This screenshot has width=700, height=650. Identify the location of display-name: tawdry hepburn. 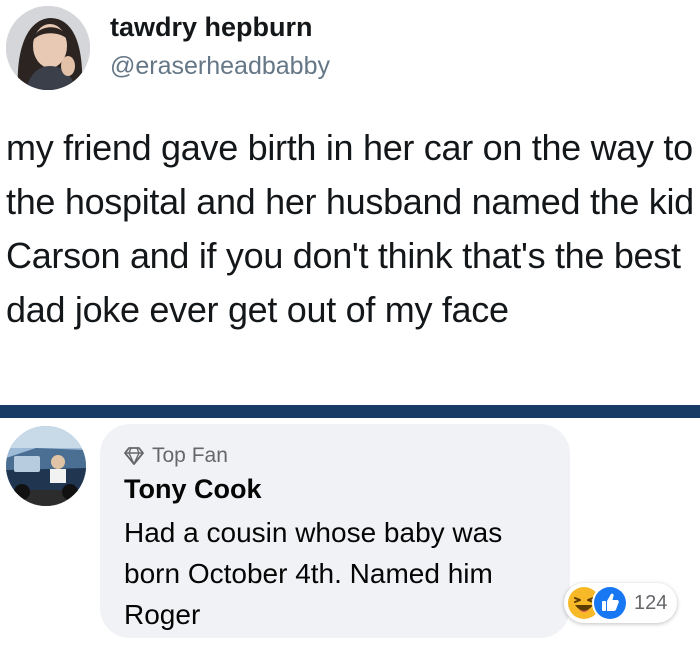
(211, 27).